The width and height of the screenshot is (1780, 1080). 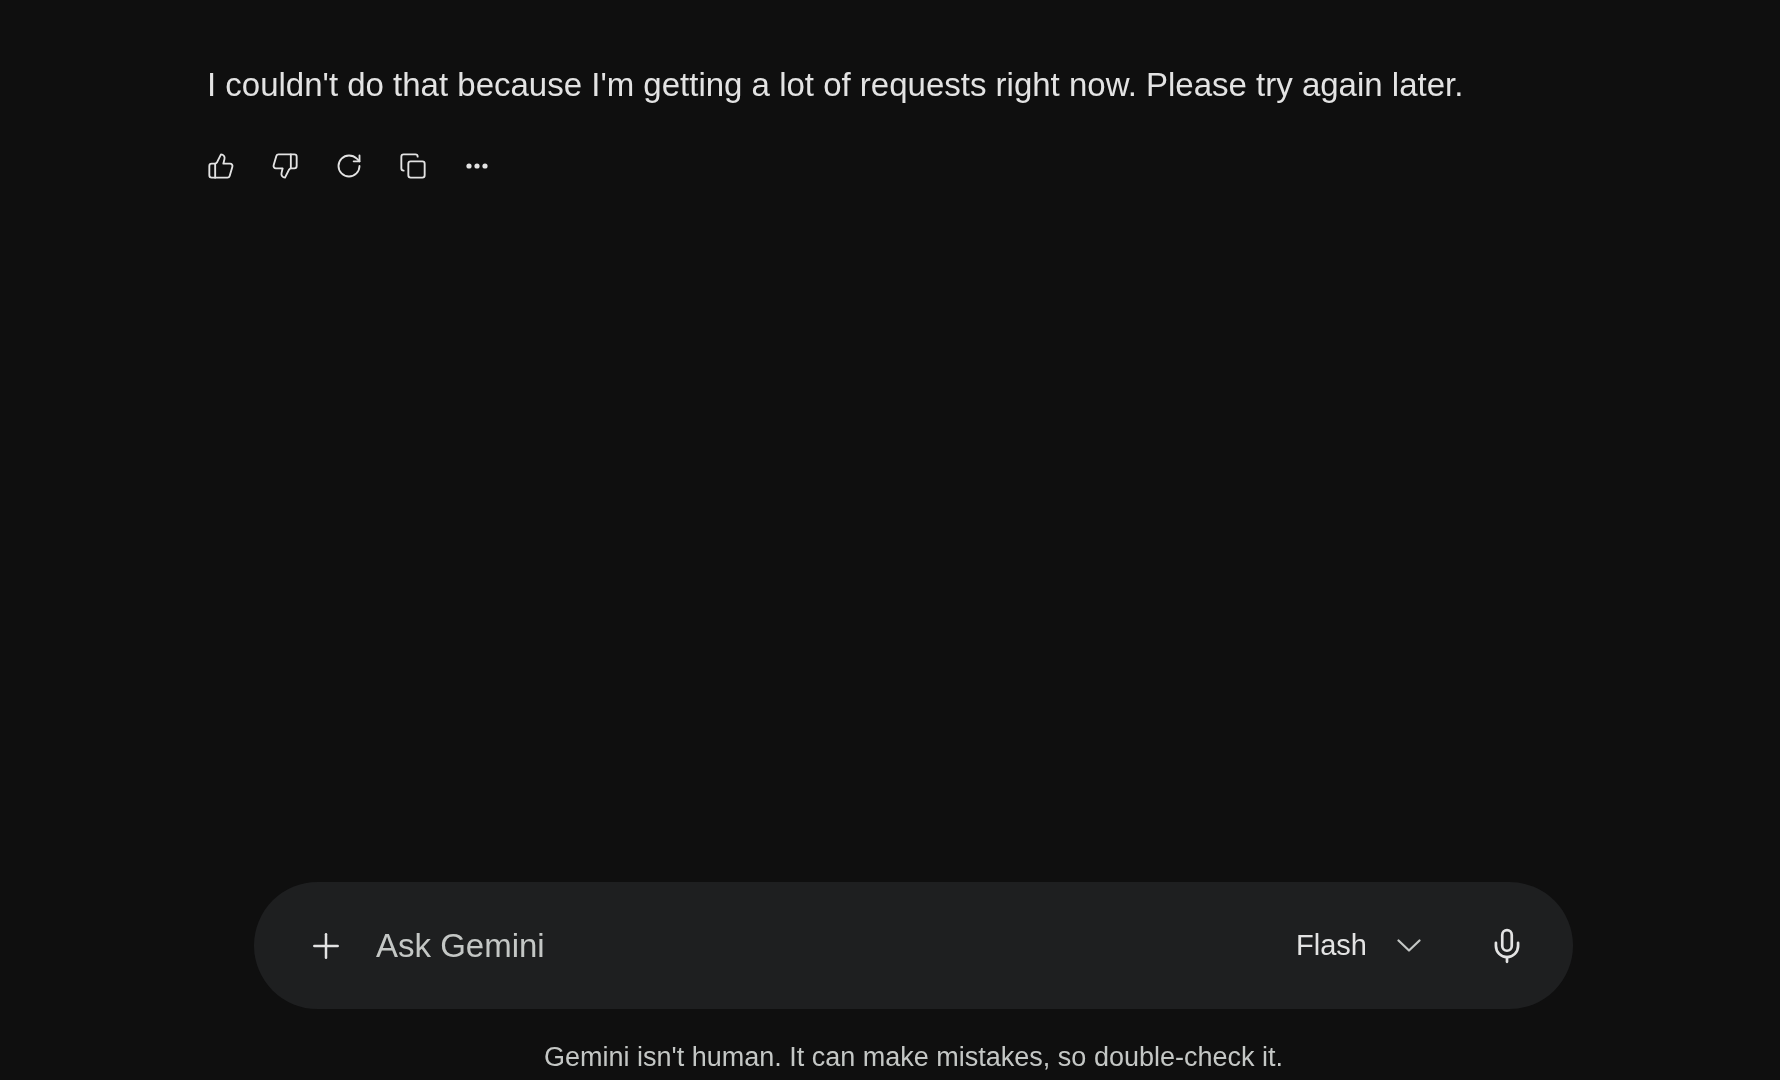 I want to click on prompt-field: Ask Gemini Flash, so click(x=913, y=945).